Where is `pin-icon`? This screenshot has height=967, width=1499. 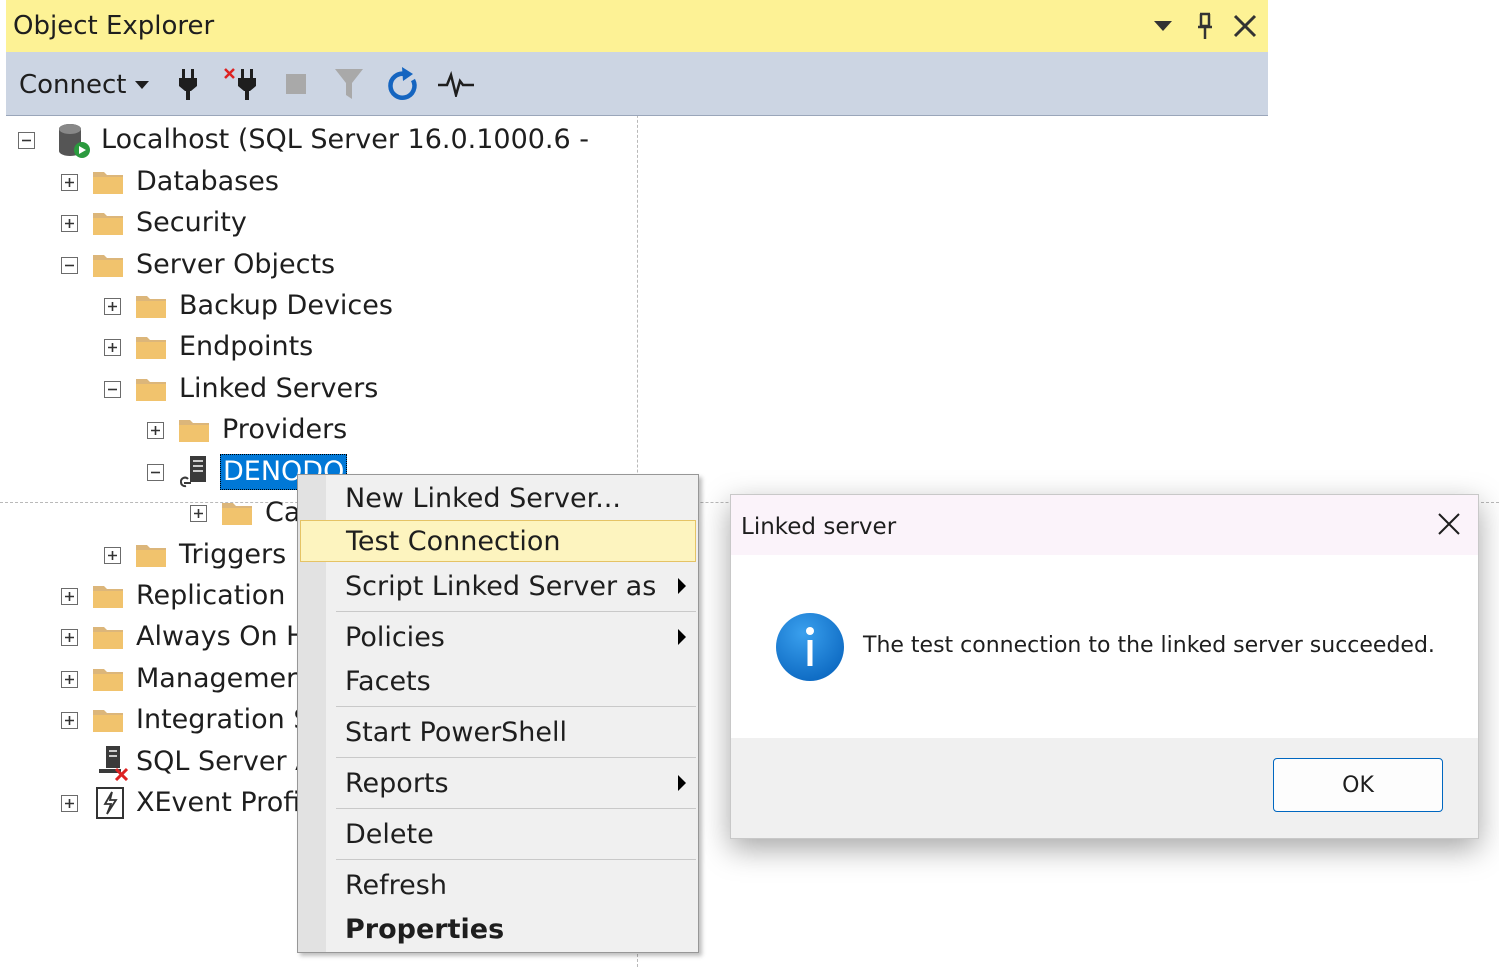 pin-icon is located at coordinates (1205, 26).